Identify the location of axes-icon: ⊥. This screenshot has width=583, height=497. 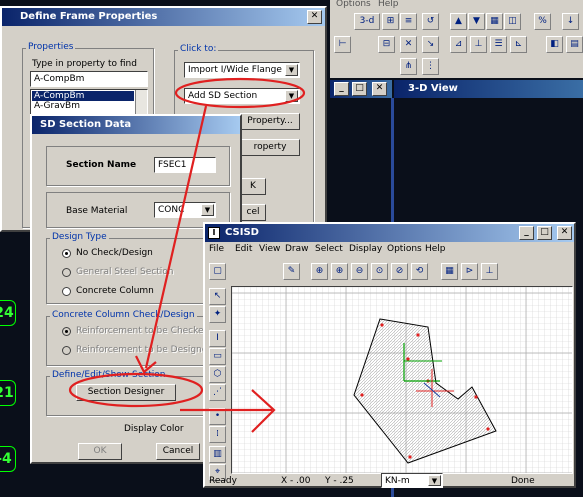
(489, 271).